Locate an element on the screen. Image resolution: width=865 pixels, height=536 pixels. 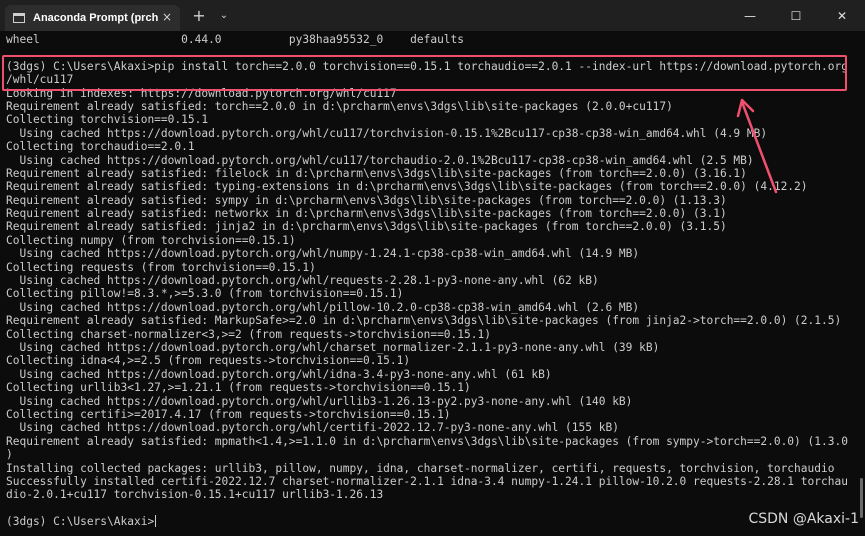
annotation-highlight-box is located at coordinates (424, 73).